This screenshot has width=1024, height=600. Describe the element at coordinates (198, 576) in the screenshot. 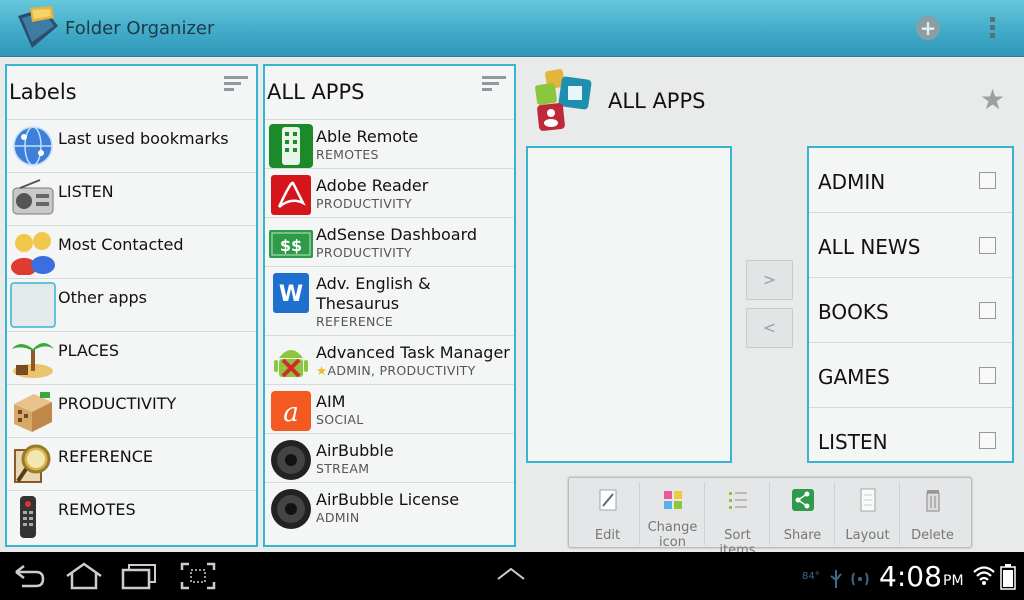

I see `screenshot-icon` at that location.